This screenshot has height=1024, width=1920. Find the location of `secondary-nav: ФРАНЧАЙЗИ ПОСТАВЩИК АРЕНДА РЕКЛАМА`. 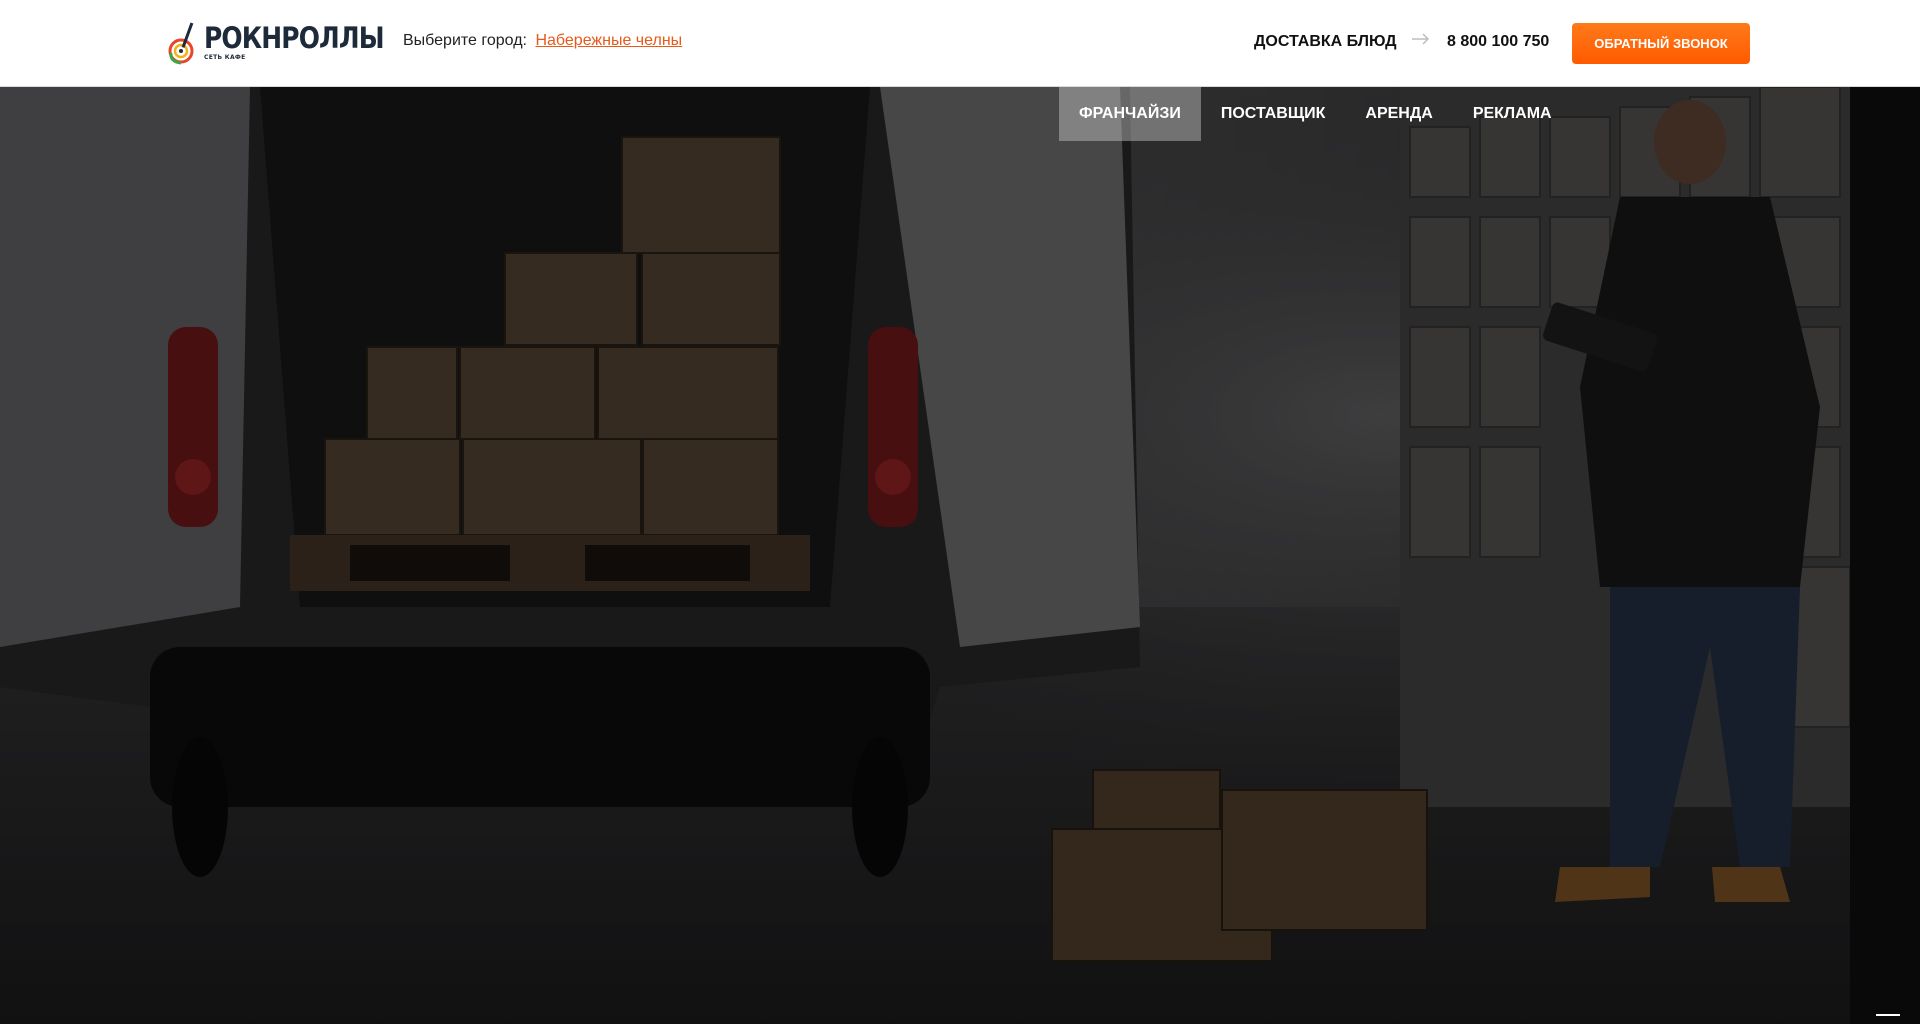

secondary-nav: ФРАНЧАЙЗИ ПОСТАВЩИК АРЕНДА РЕКЛАМА is located at coordinates (1315, 114).